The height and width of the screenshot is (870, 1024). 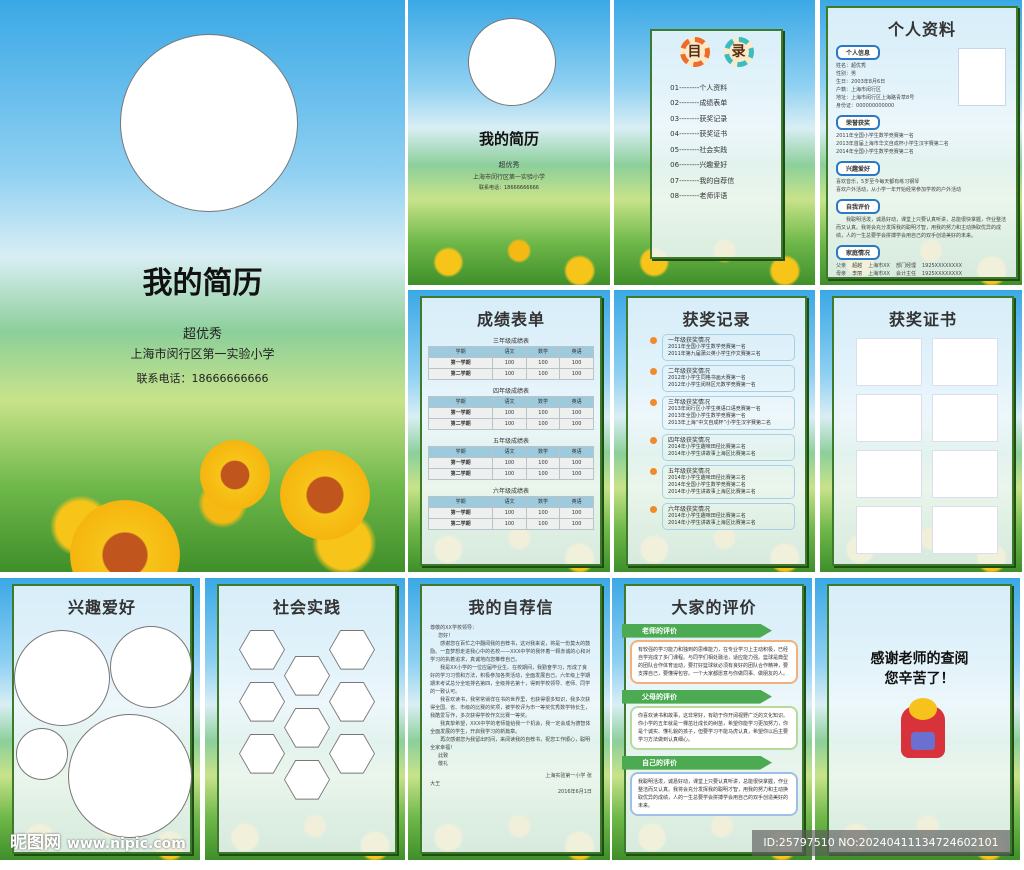 What do you see at coordinates (675, 165) in the screenshot?
I see `toc-number: 06` at bounding box center [675, 165].